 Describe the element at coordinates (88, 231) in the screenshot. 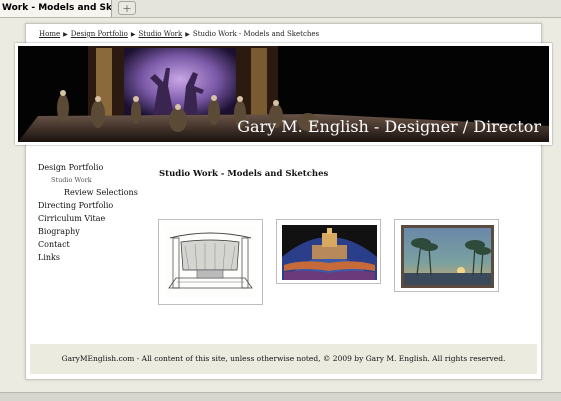

I see `nav-item-biography: Biography` at that location.